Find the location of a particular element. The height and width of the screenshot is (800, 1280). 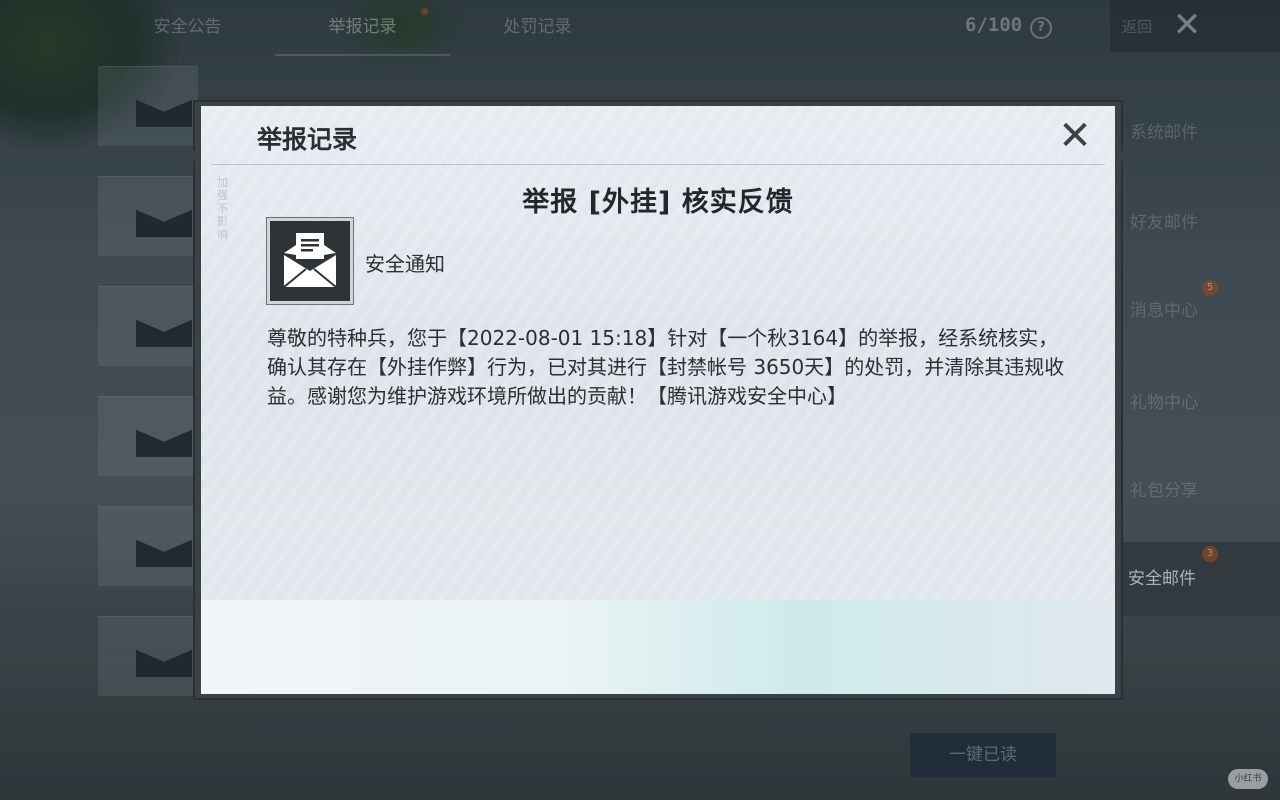

dialog-close-icon: ✕ is located at coordinates (1075, 136).